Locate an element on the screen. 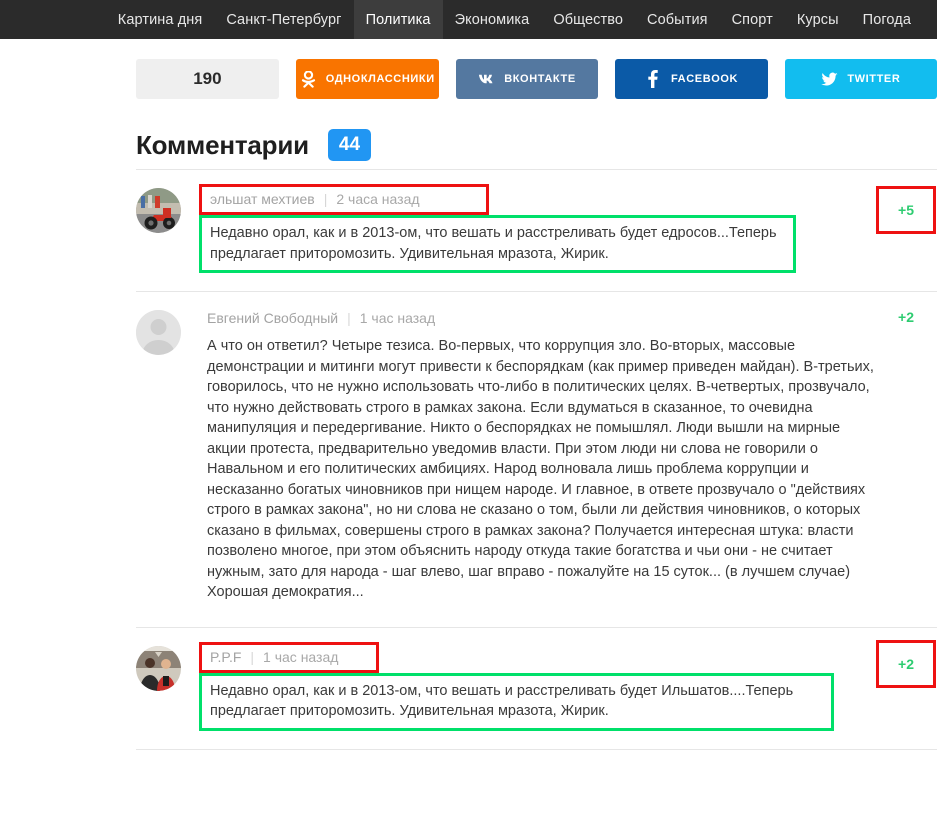 The width and height of the screenshot is (937, 831). nav-item-obshchestvo: Общество is located at coordinates (588, 19).